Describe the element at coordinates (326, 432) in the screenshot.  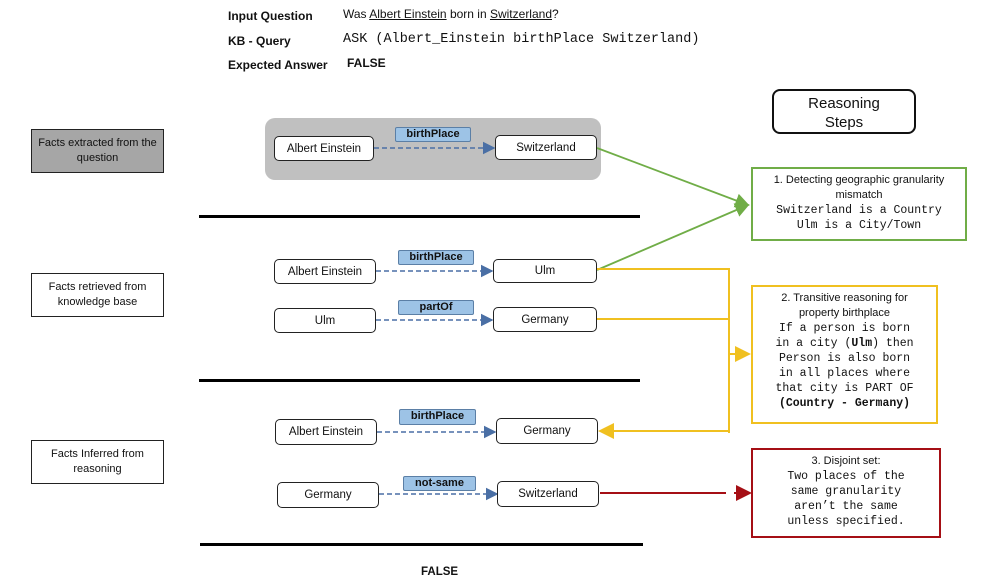
I see `node-inf1-subject: Albert Einstein` at that location.